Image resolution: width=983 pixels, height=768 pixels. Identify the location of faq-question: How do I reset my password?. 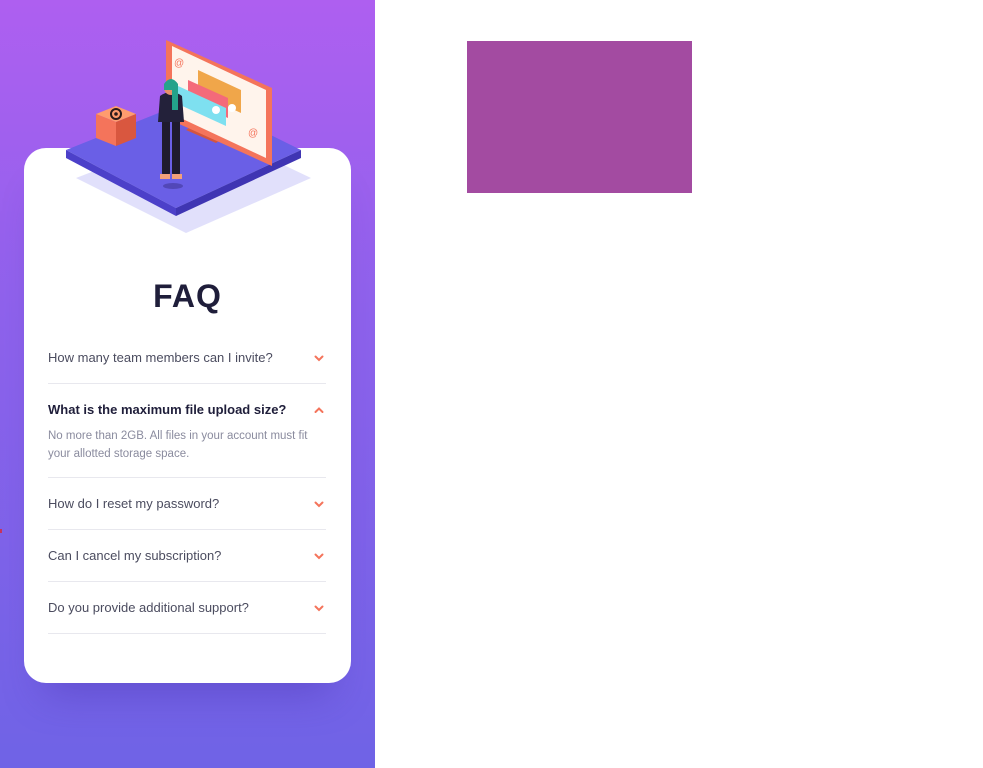
(187, 503).